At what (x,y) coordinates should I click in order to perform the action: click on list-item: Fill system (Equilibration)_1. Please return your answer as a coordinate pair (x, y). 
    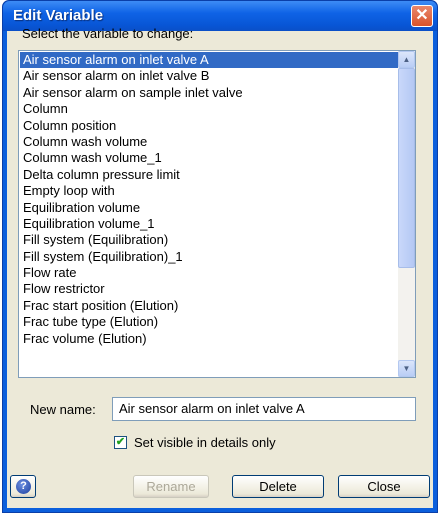
    Looking at the image, I should click on (209, 257).